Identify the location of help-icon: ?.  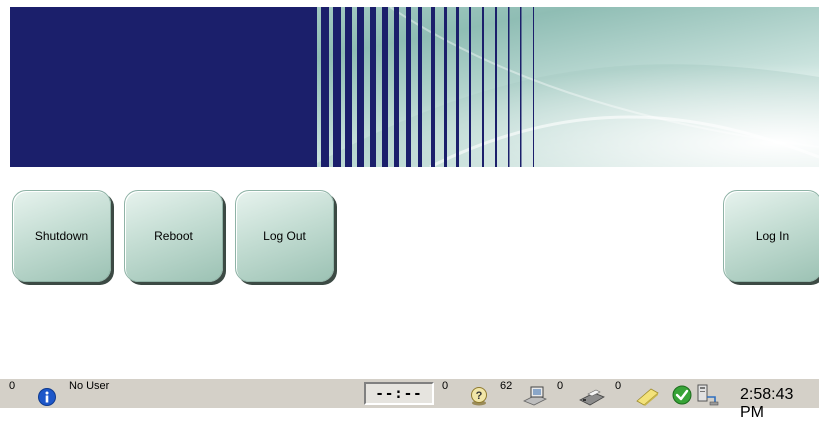
(479, 396).